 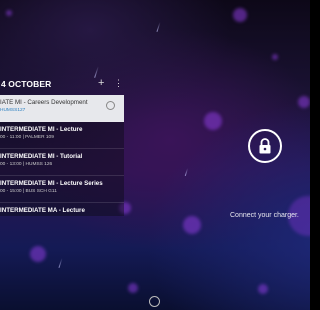 What do you see at coordinates (101, 83) in the screenshot?
I see `plus-icon: +` at bounding box center [101, 83].